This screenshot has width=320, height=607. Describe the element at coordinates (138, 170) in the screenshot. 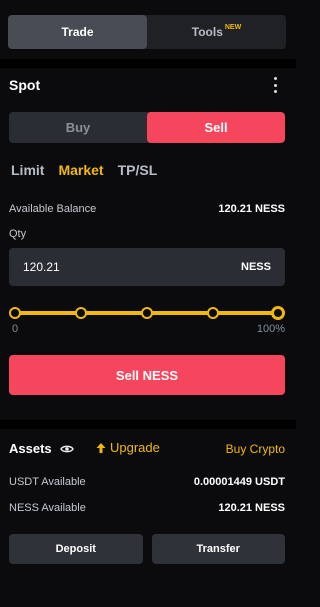

I see `tab-tpsl: TP/SL` at that location.